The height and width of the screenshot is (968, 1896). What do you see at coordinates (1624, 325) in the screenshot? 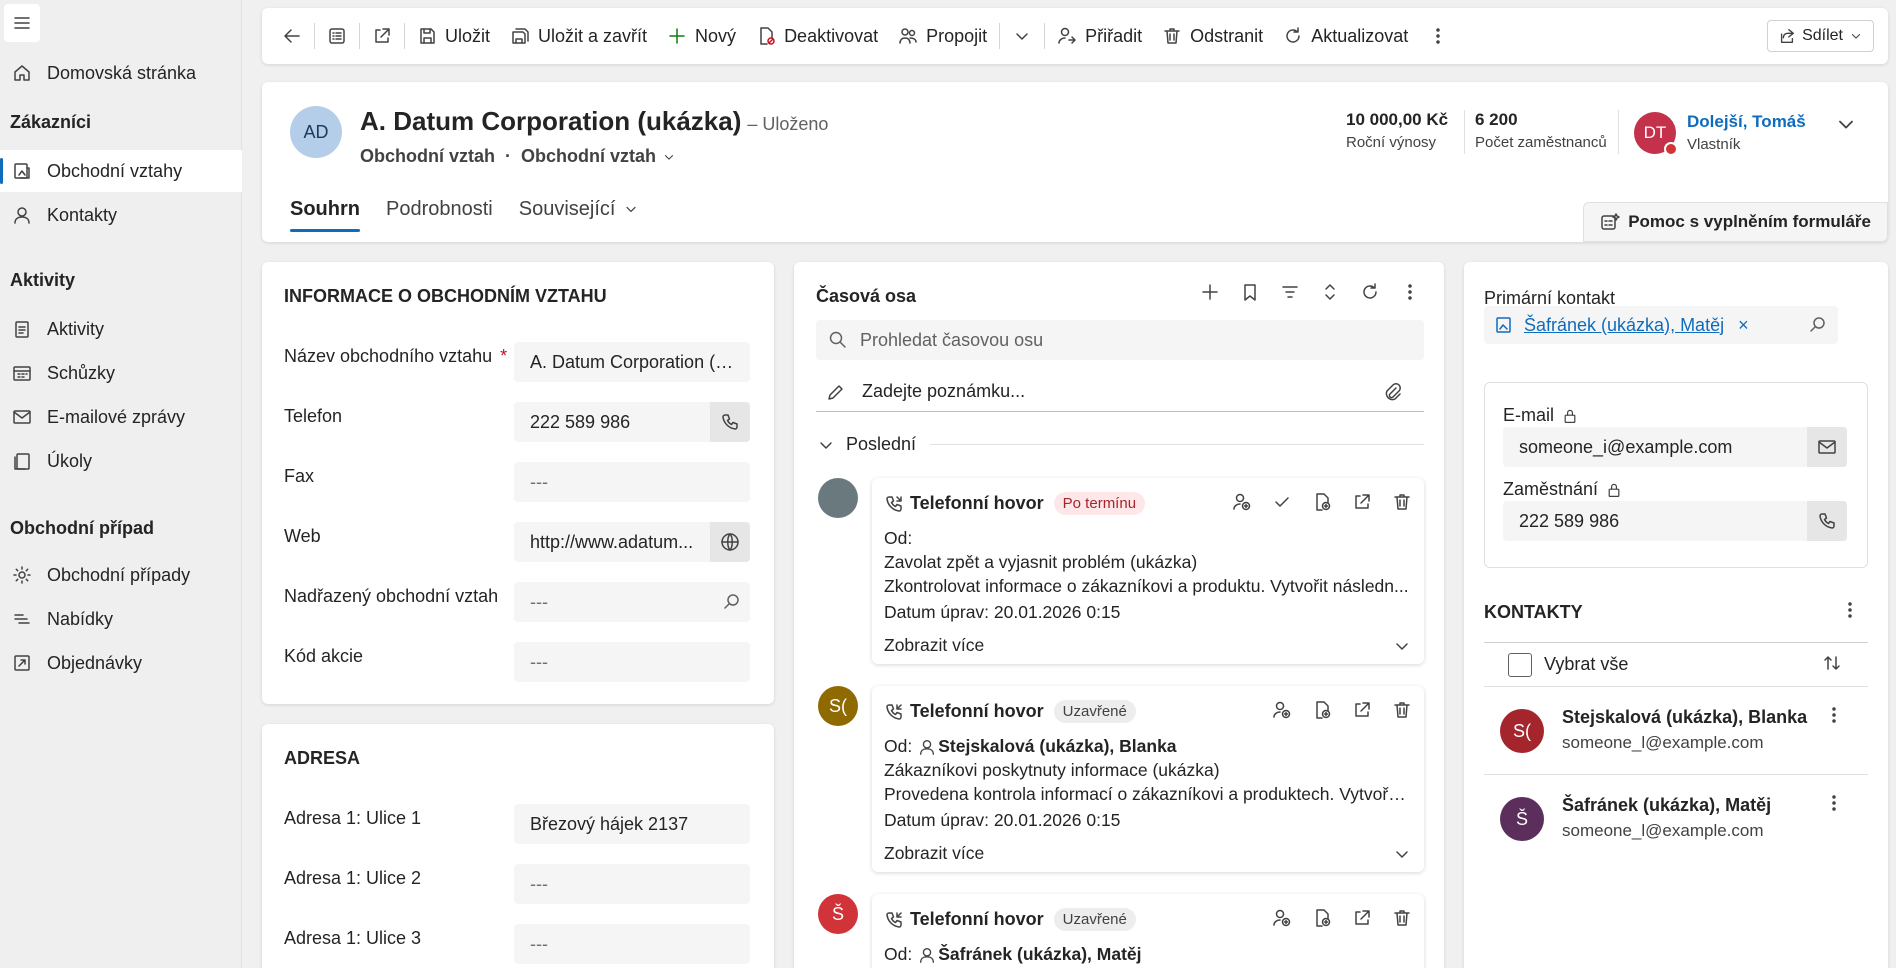
I see `primary-contact-link: Šafránek (ukázka), Matěj` at bounding box center [1624, 325].